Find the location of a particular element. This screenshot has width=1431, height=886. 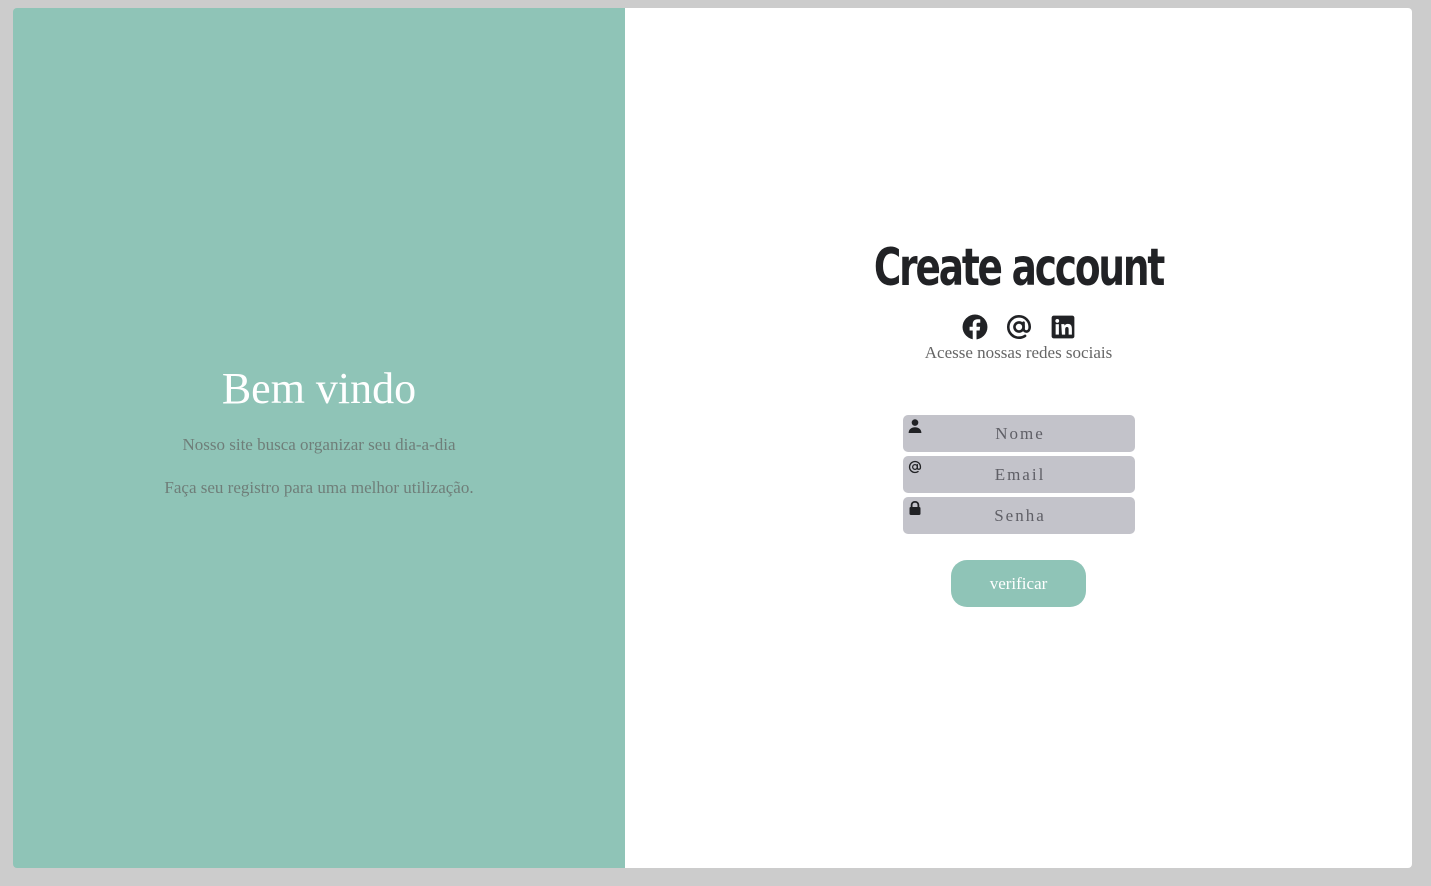

email-field is located at coordinates (1019, 474).